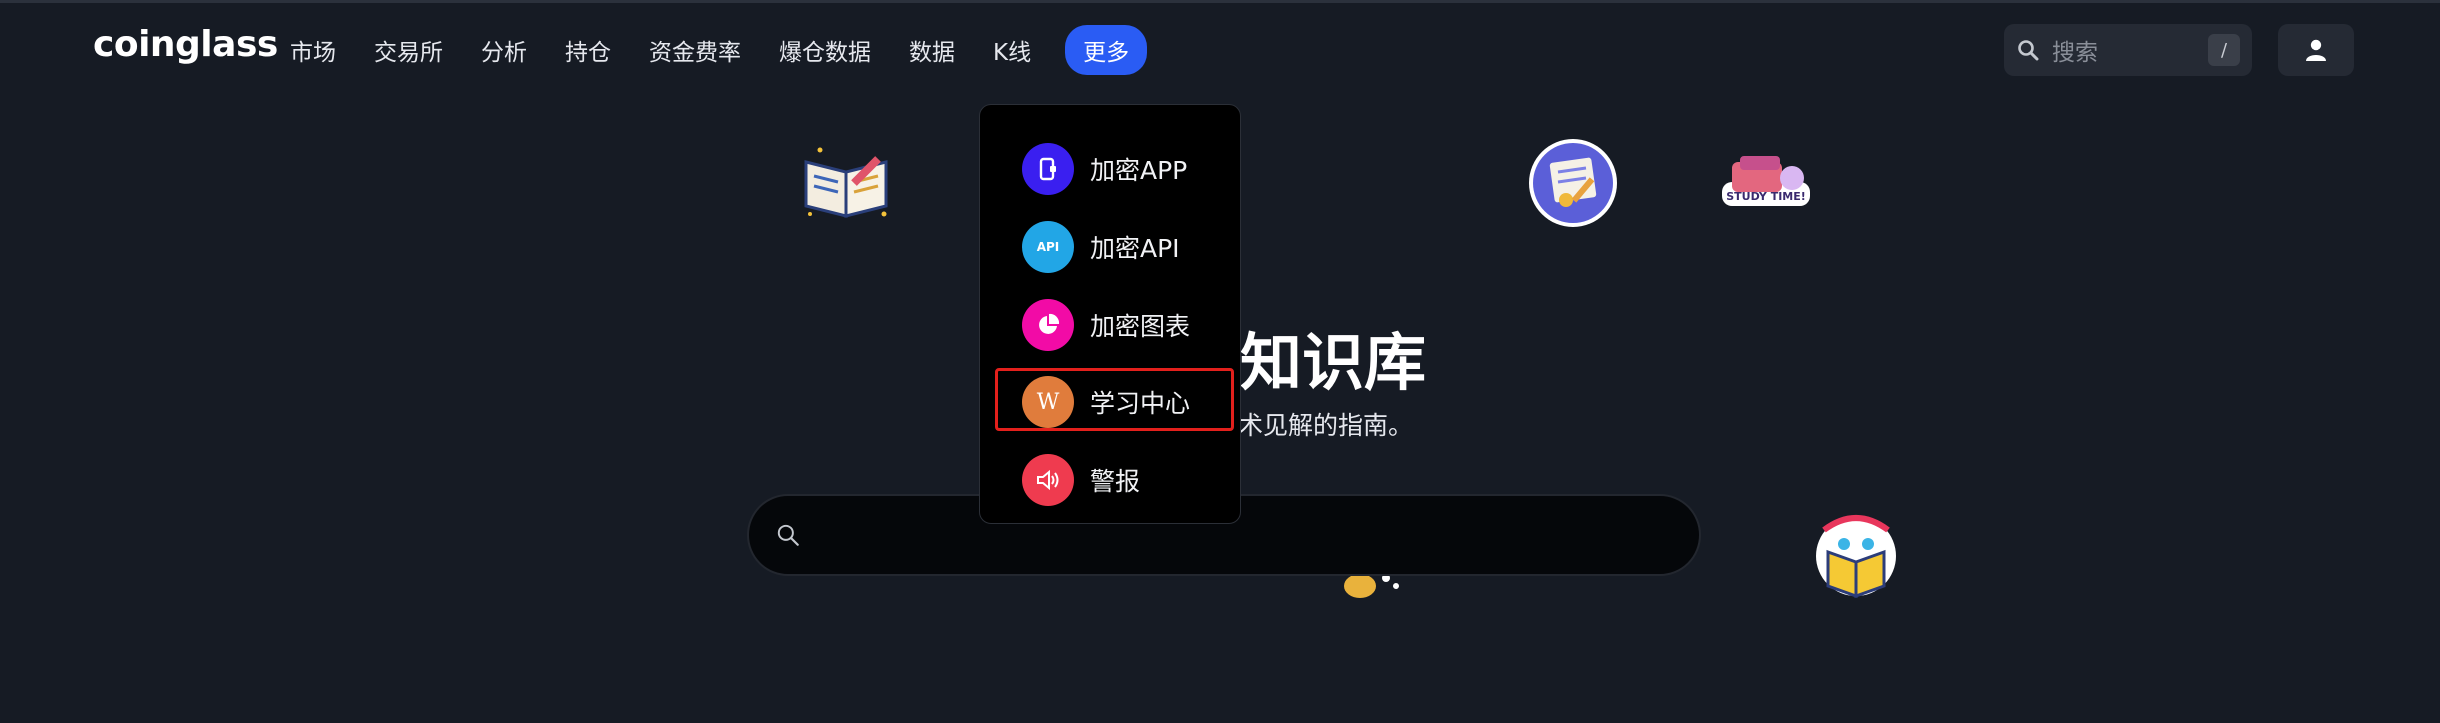 The height and width of the screenshot is (723, 2440). I want to click on coinglass-logo: coinglass, so click(185, 44).